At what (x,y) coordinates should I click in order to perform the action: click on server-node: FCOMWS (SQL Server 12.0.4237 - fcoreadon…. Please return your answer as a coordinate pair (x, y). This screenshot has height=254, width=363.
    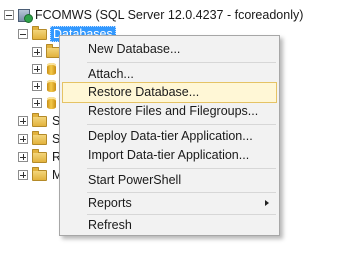
    Looking at the image, I should click on (153, 15).